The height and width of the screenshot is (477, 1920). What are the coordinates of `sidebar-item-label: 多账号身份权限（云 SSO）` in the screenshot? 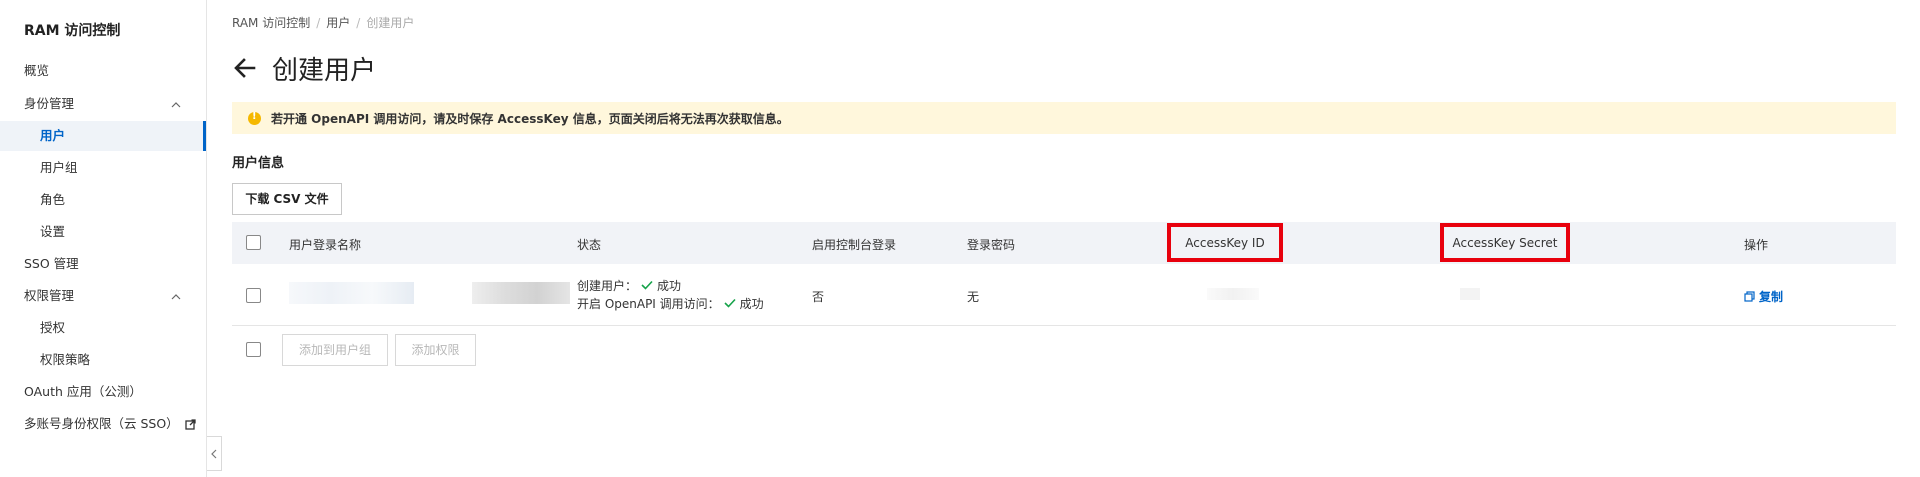 It's located at (101, 423).